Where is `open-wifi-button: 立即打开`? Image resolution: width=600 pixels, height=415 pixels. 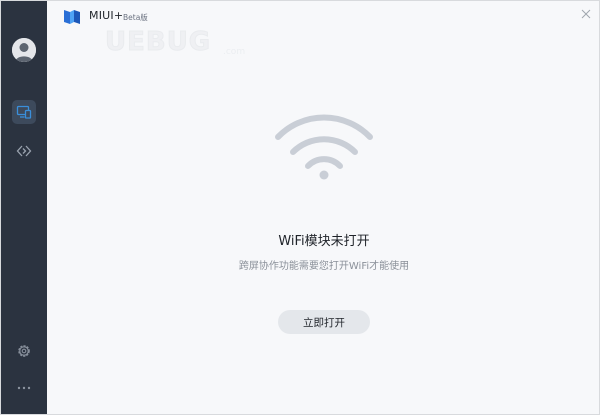 open-wifi-button: 立即打开 is located at coordinates (324, 322).